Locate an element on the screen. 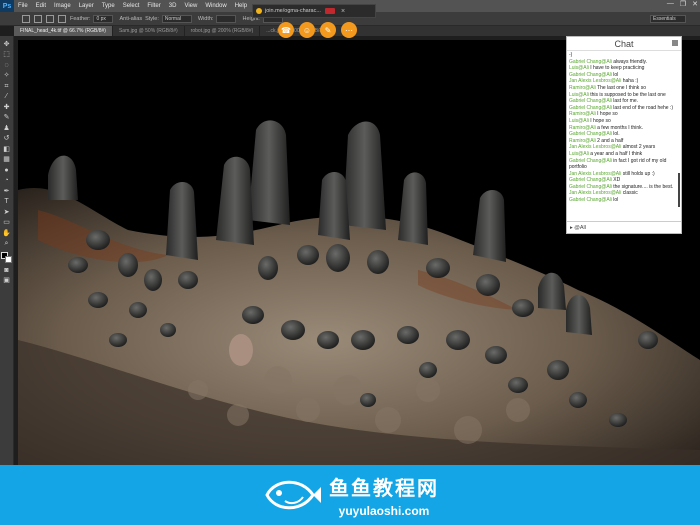 This screenshot has width=700, height=525. close-icon: × is located at coordinates (343, 11).